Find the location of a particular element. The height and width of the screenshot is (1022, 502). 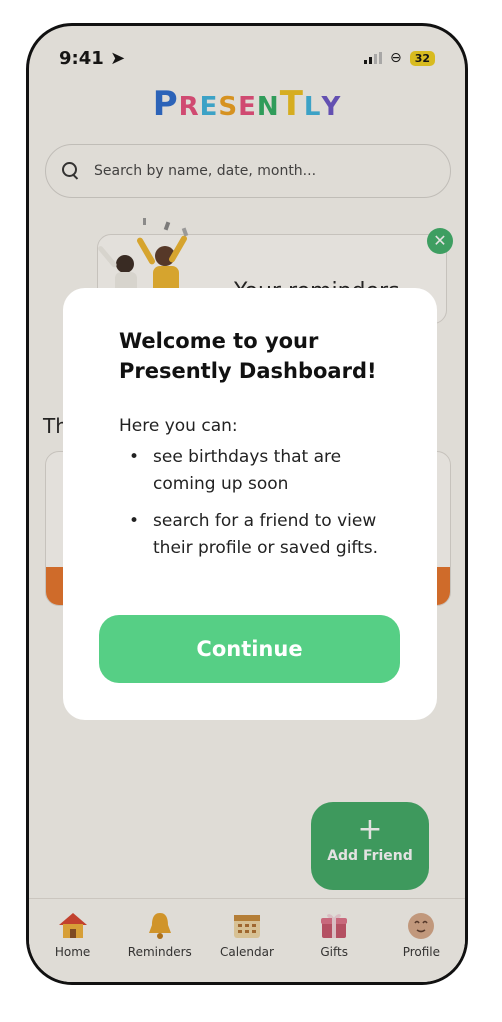

continue-button: Continue is located at coordinates (249, 649).